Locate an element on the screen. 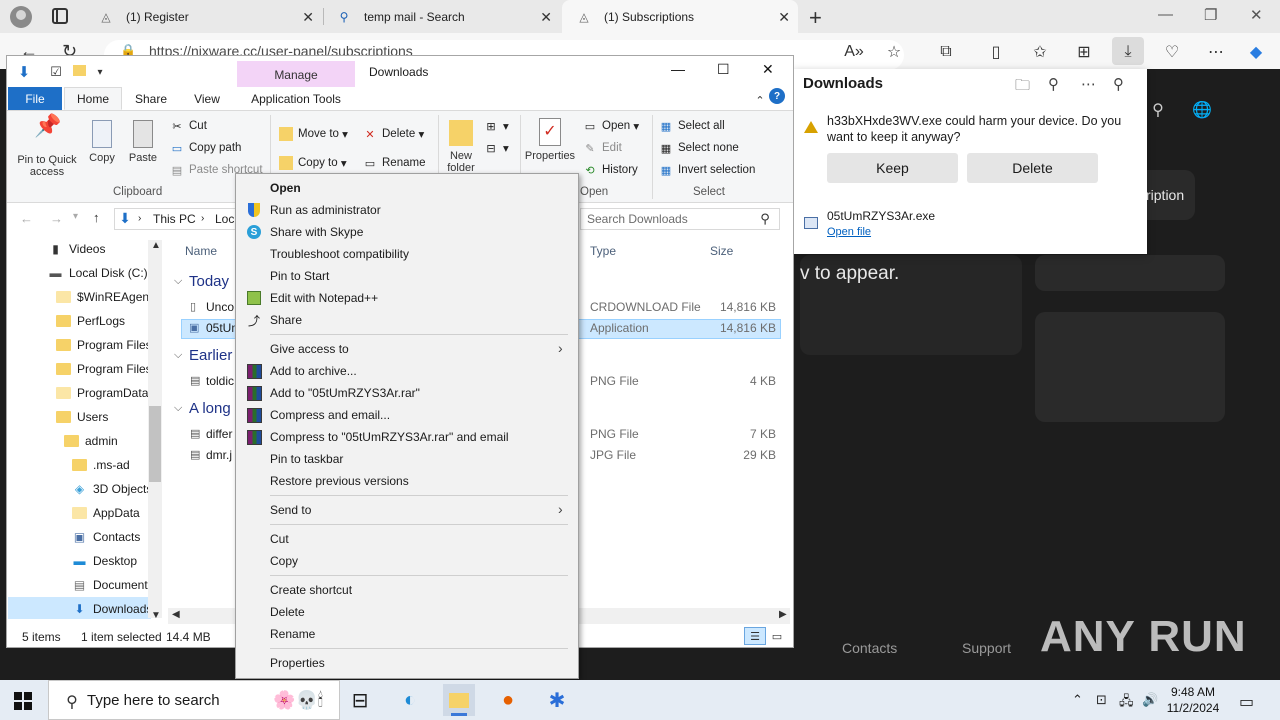 This screenshot has height=720, width=1280. task-view-icon: ⊟ is located at coordinates (360, 700).